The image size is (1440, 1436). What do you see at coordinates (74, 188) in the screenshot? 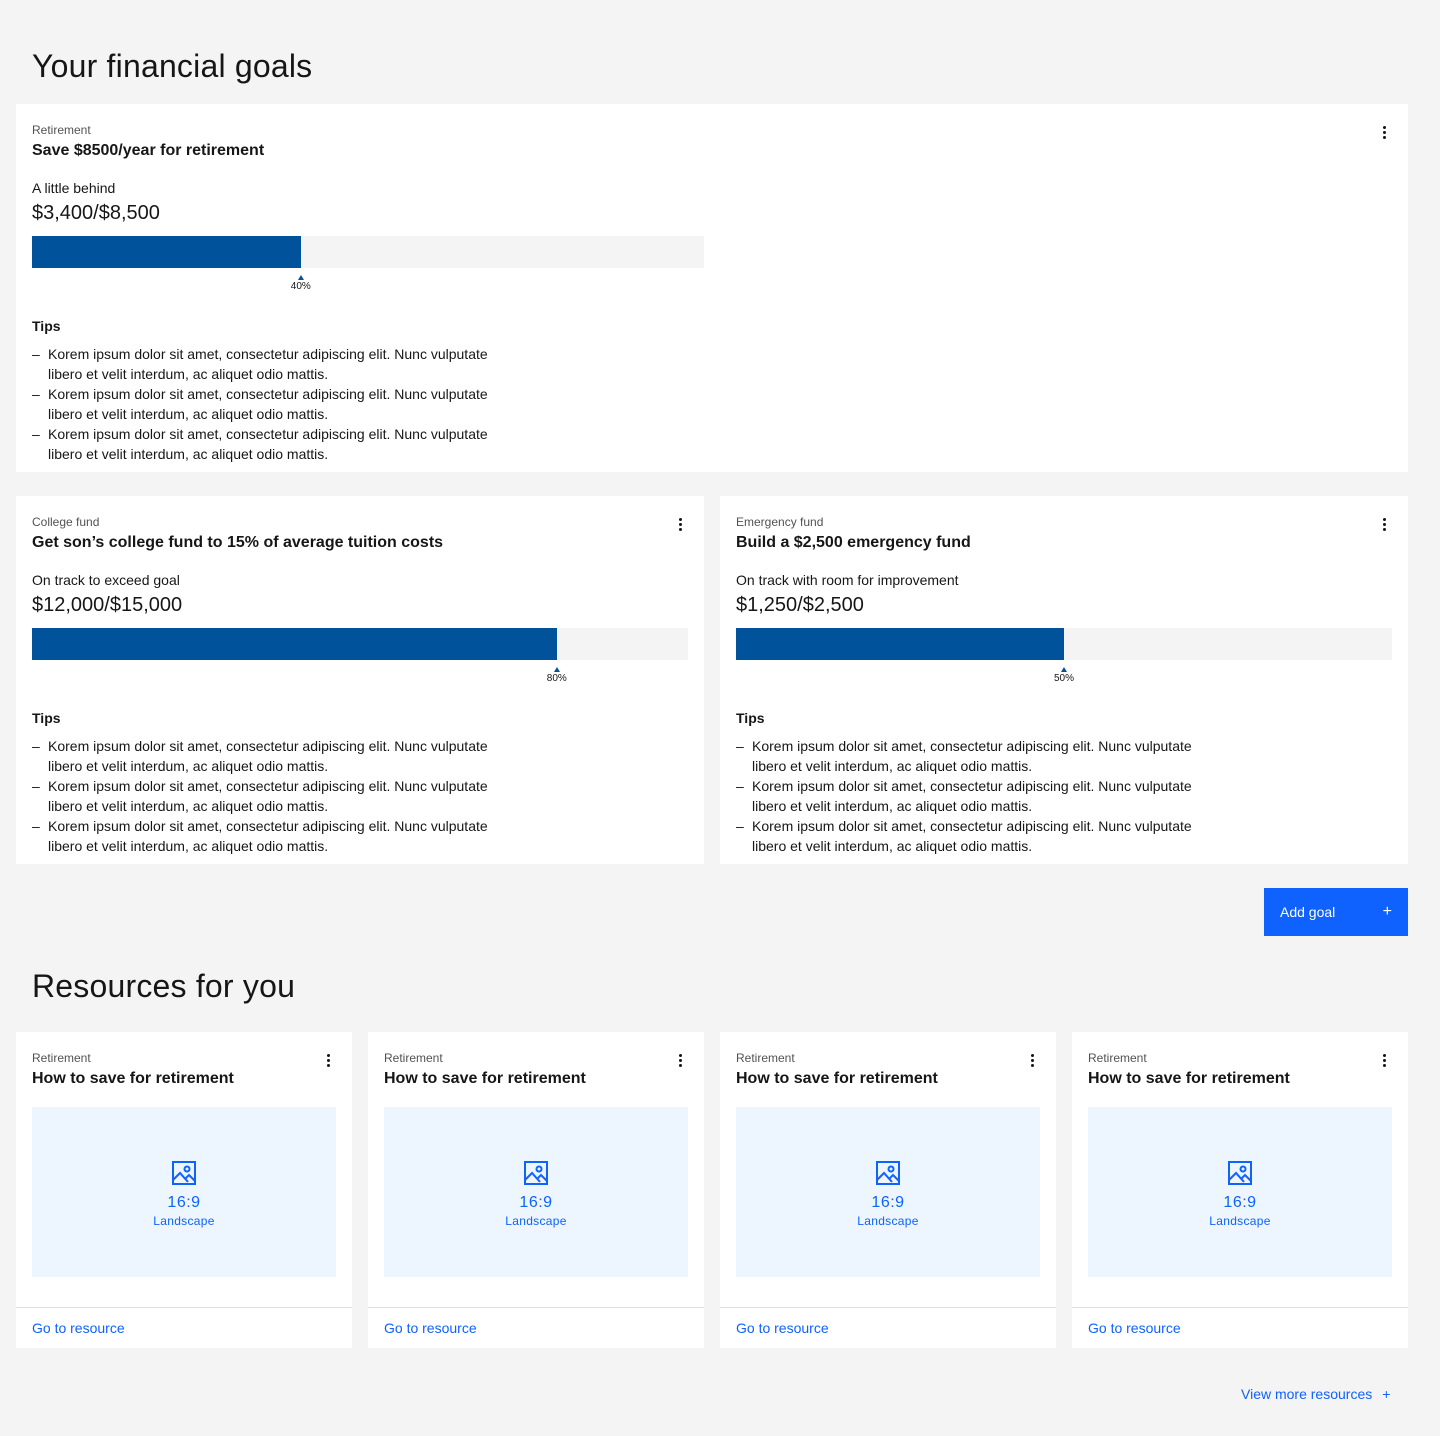
I see `goal-status: A little behind` at bounding box center [74, 188].